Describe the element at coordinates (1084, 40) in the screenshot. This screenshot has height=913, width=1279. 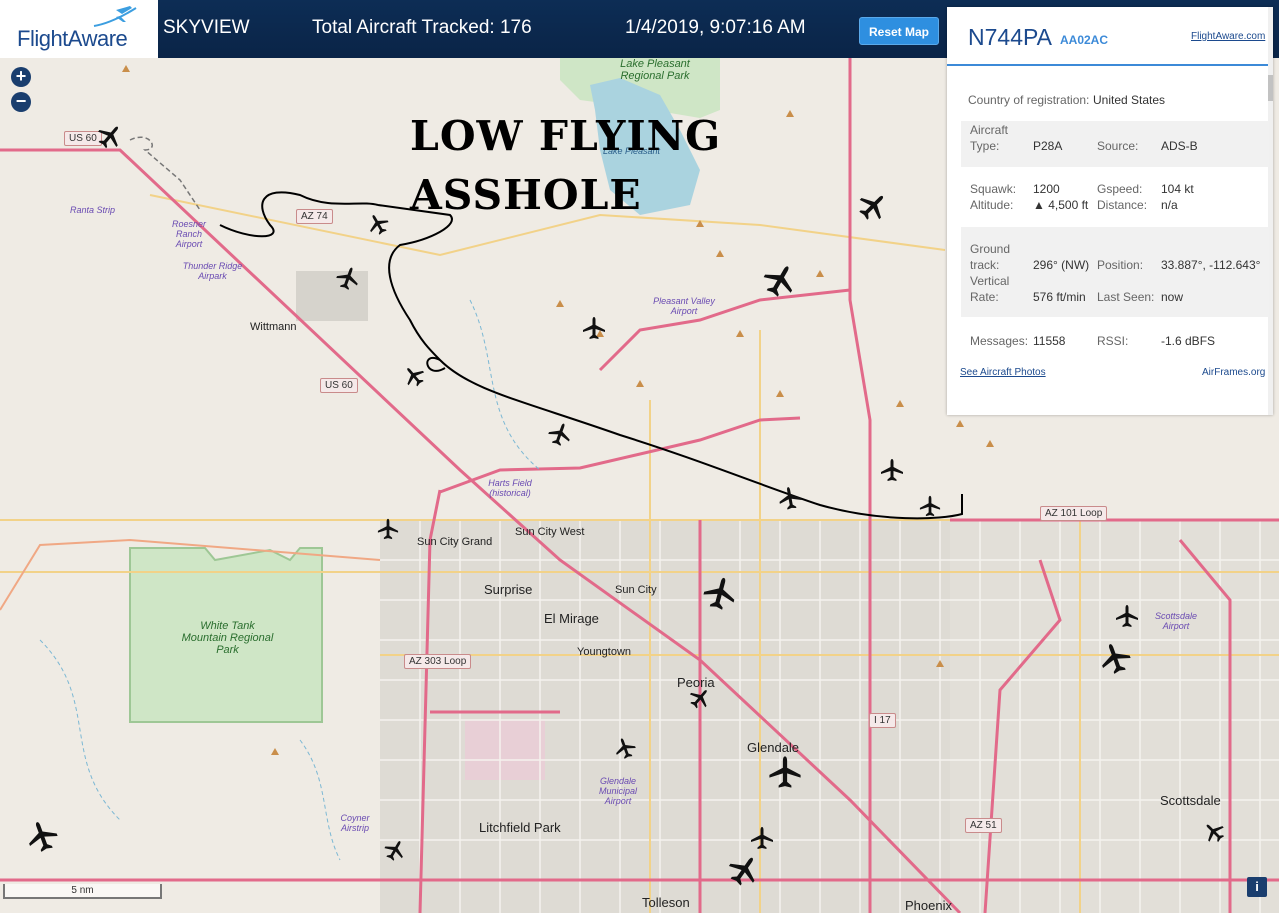
I see `aircraft-hex: AA02AC` at that location.